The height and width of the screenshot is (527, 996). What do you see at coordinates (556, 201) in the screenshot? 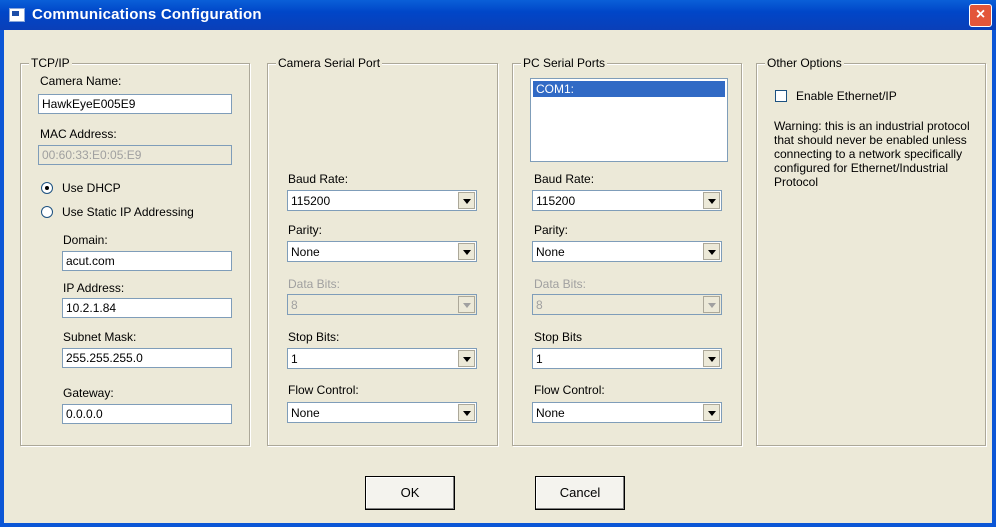
I see `pc-baud-value: 115200` at bounding box center [556, 201].